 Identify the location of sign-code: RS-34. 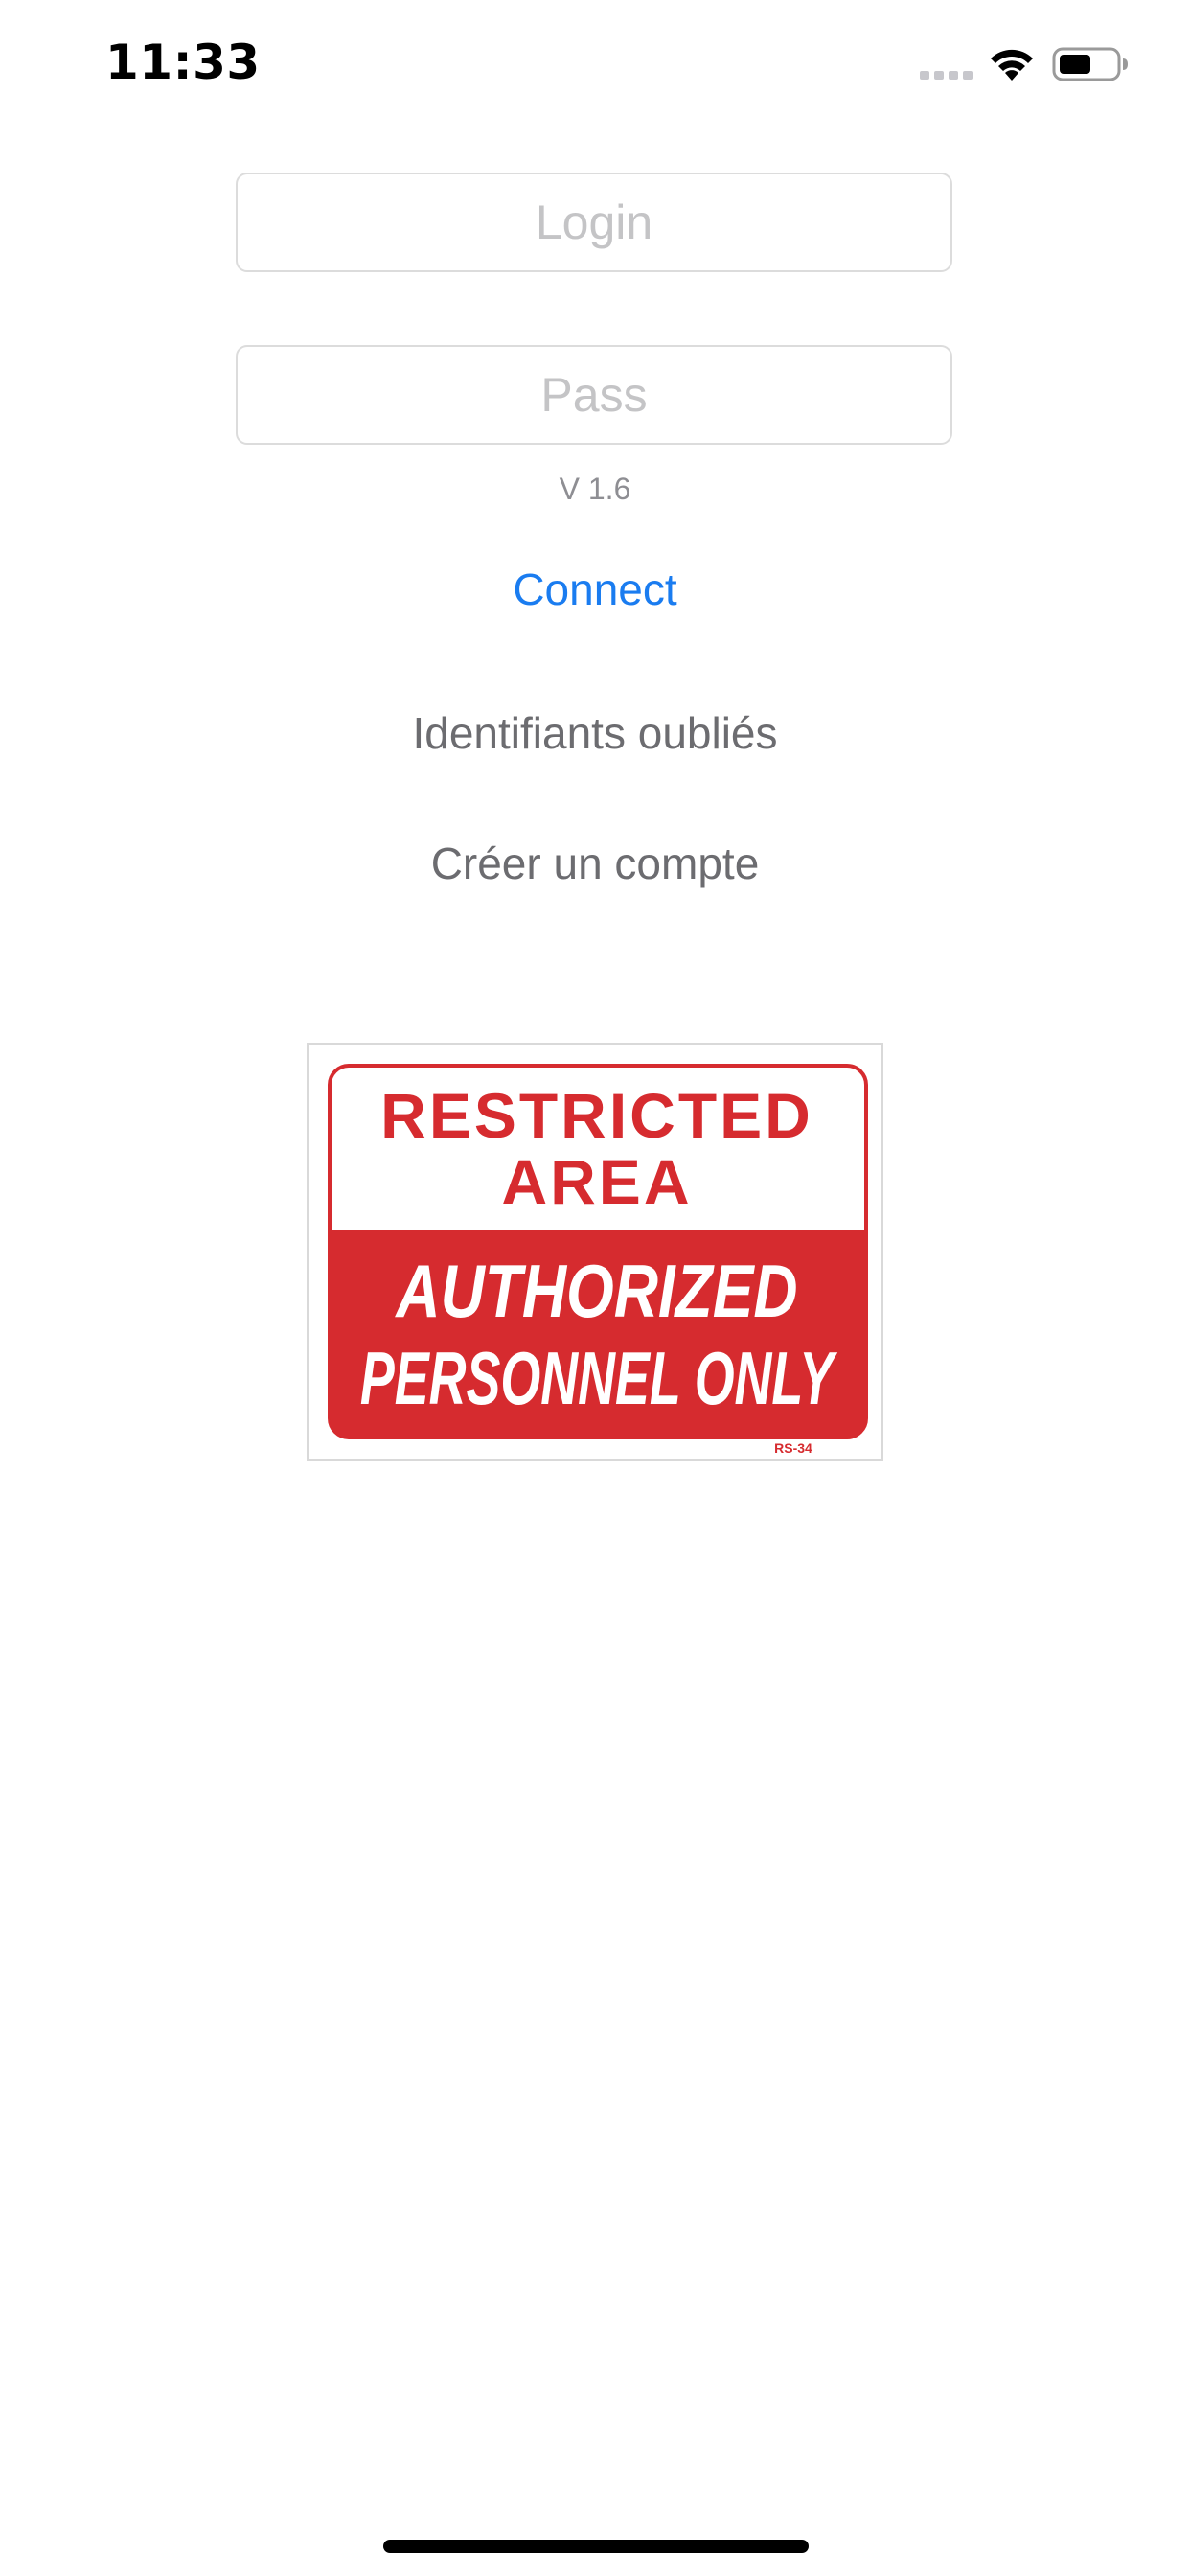
(793, 1448).